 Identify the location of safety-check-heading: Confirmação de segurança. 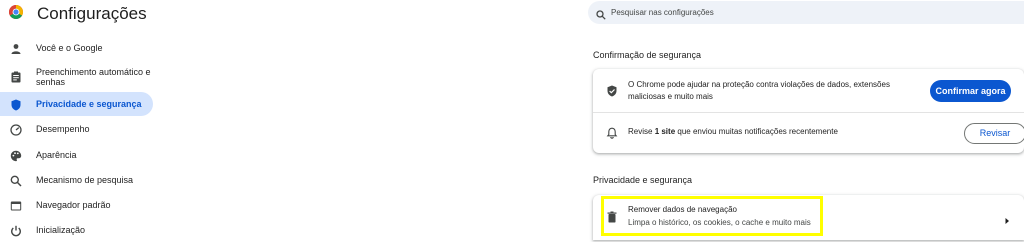
(647, 55).